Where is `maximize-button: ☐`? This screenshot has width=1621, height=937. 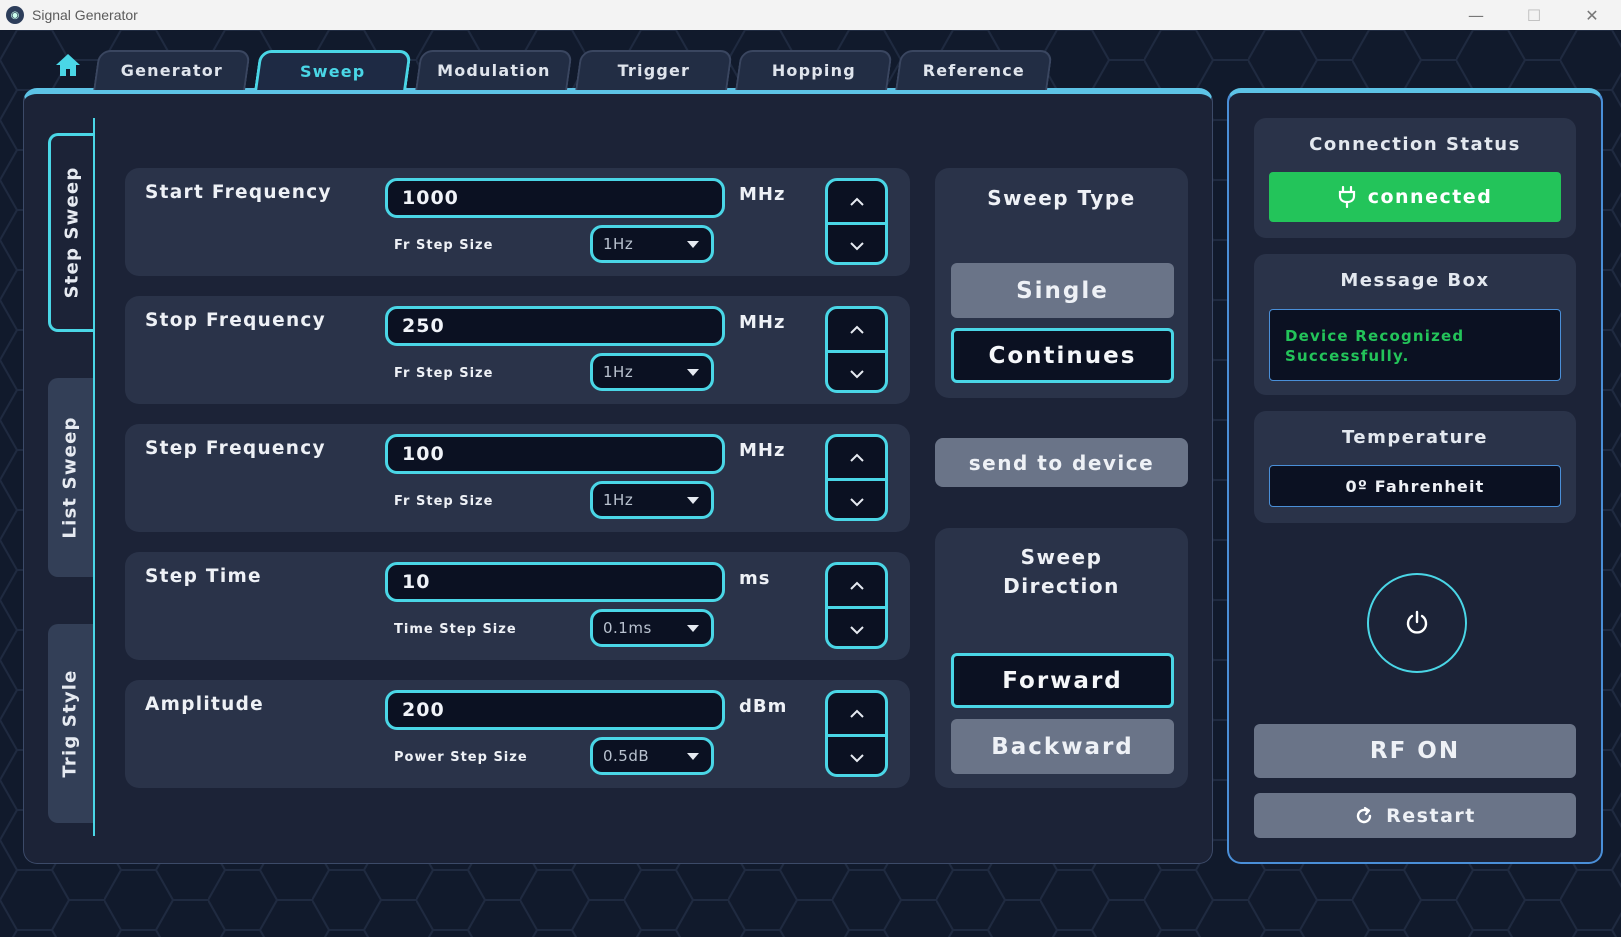
maximize-button: ☐ is located at coordinates (1534, 15).